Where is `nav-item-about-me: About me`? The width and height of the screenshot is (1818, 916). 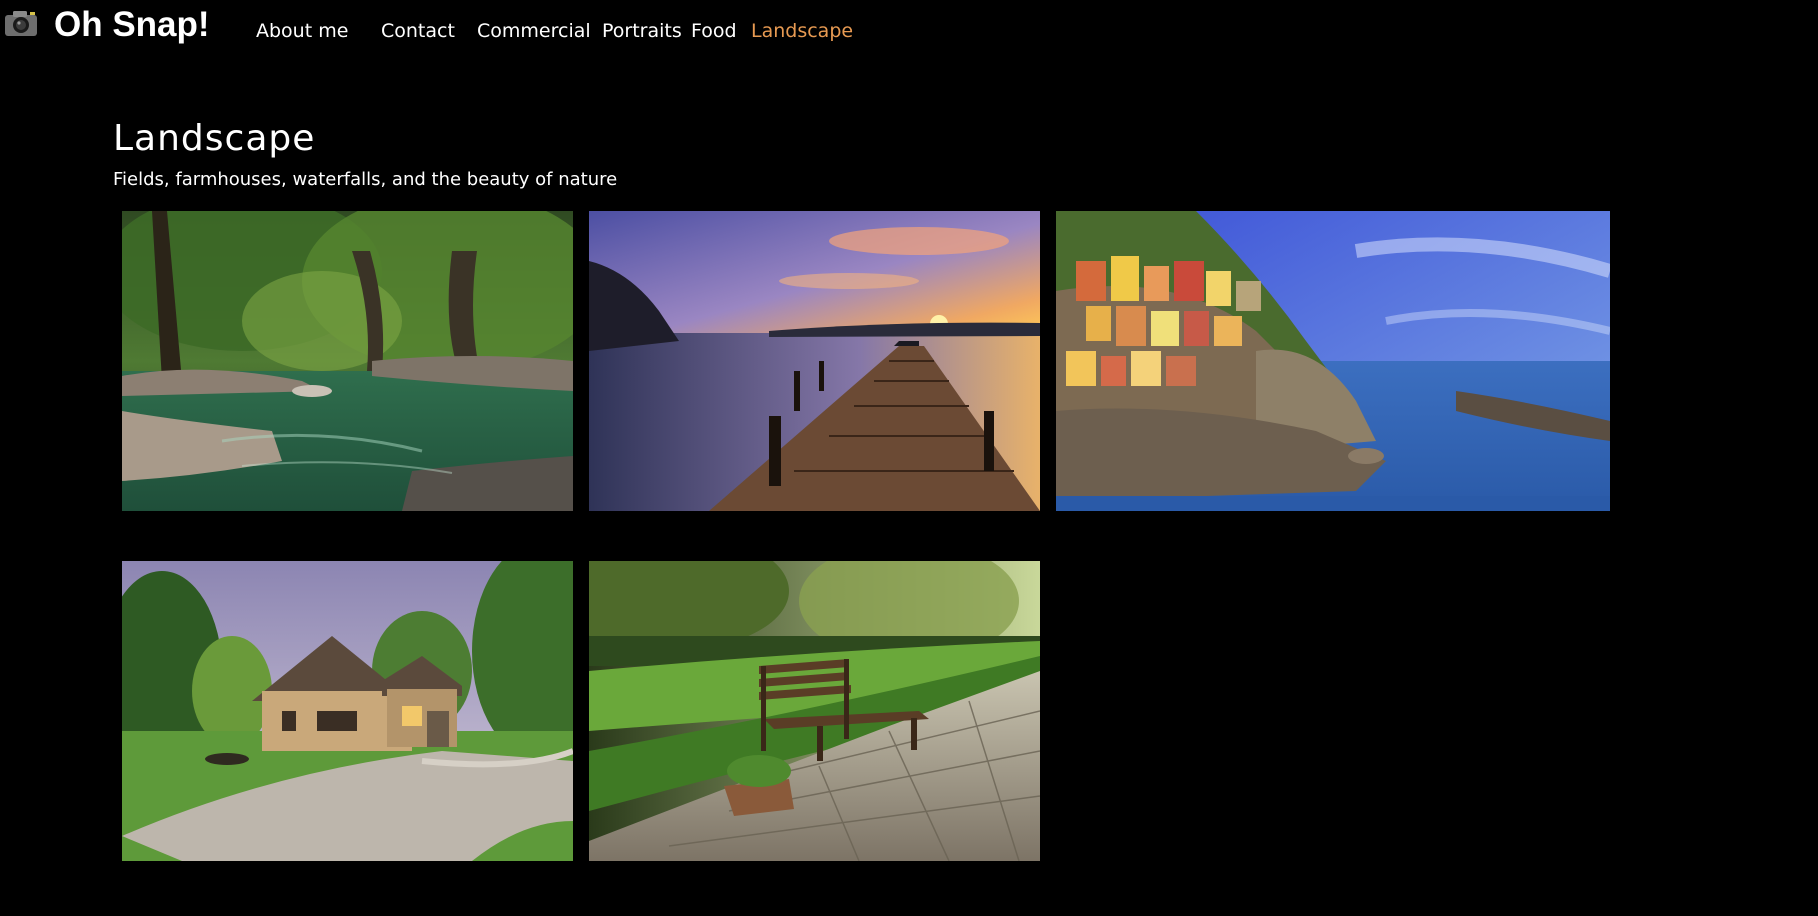 nav-item-about-me: About me is located at coordinates (302, 31).